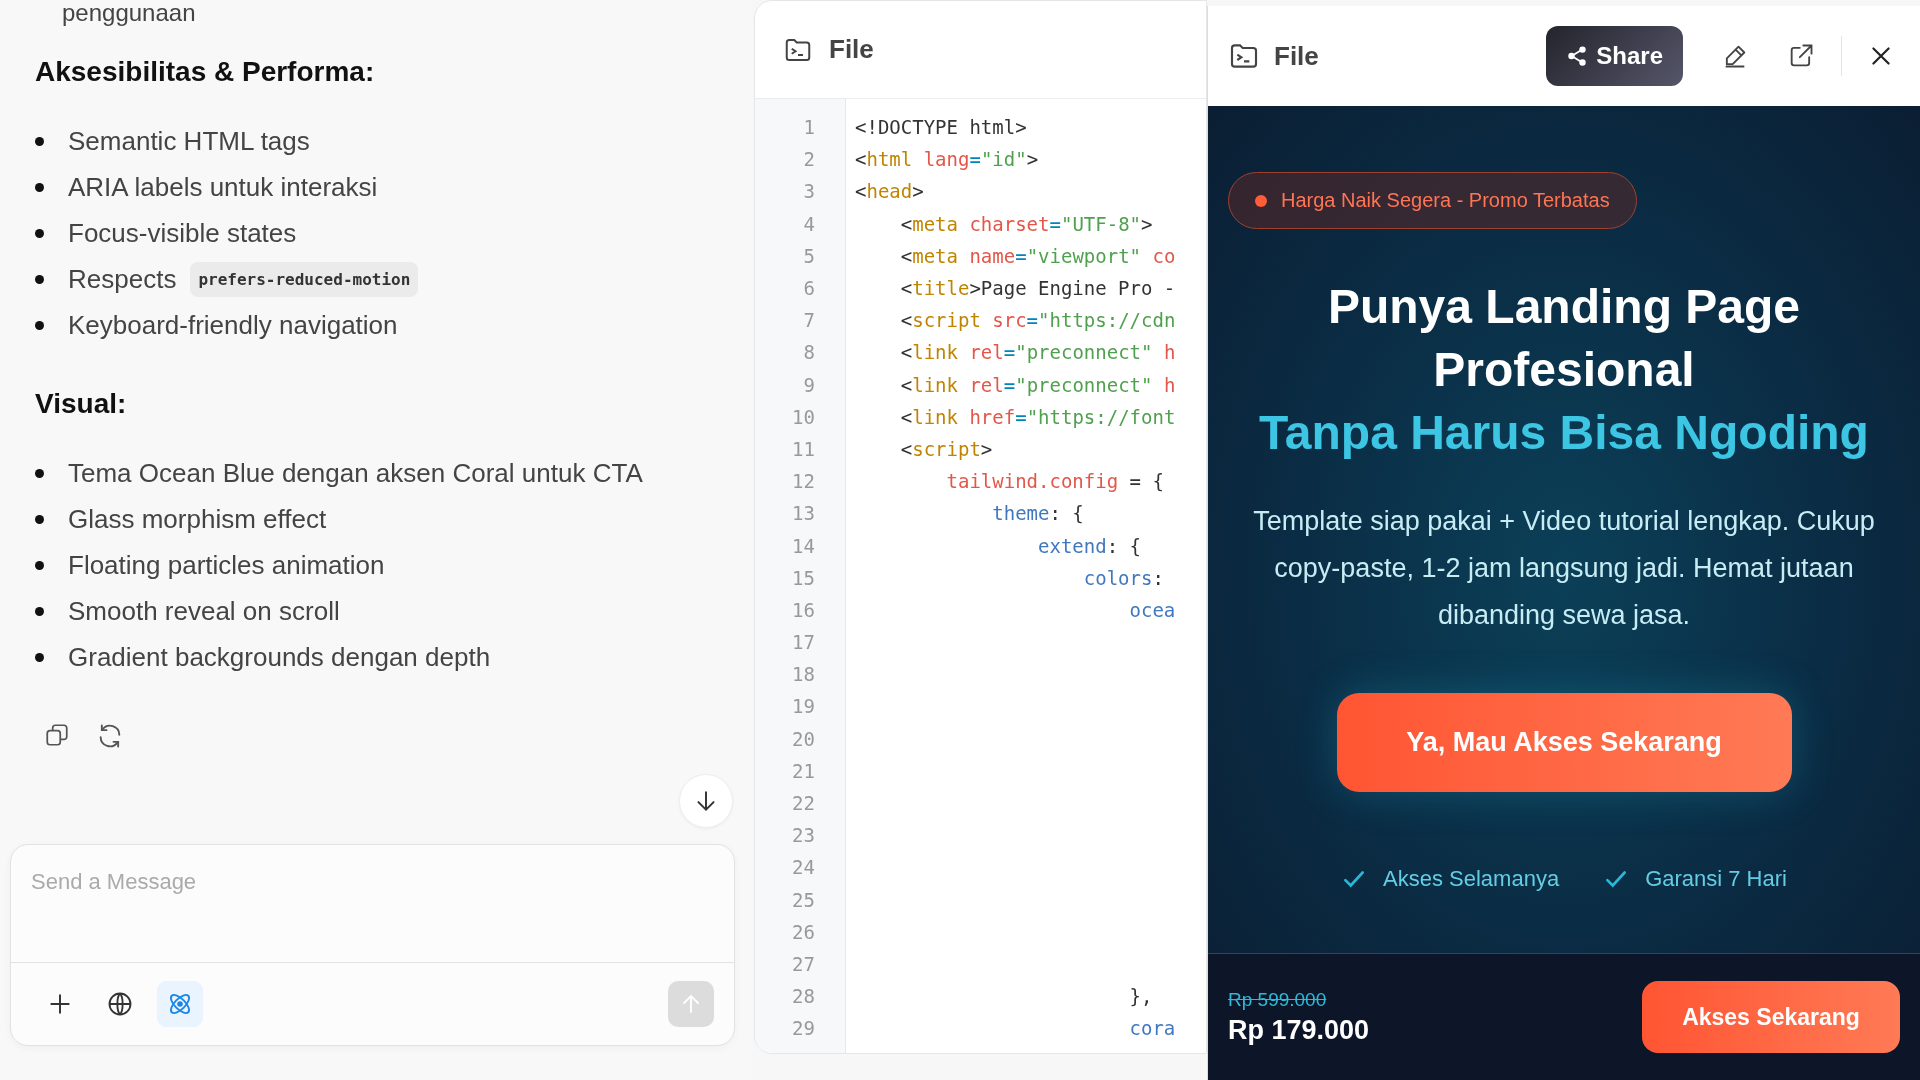 The height and width of the screenshot is (1080, 1920). I want to click on line-number: 18, so click(803, 674).